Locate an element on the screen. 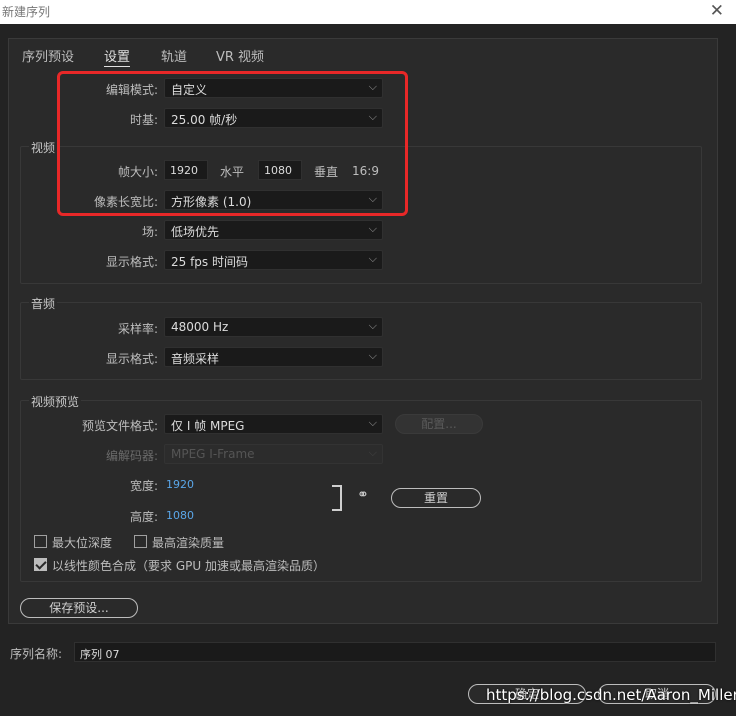  video-section-title: 视频 is located at coordinates (43, 147).